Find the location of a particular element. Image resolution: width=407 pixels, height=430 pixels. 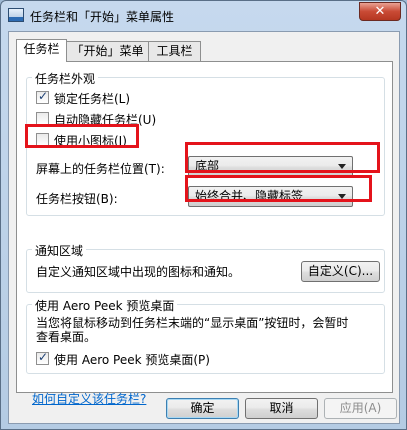

lock-taskbar-checkbox: 锁定任务栏(L) is located at coordinates (83, 97).